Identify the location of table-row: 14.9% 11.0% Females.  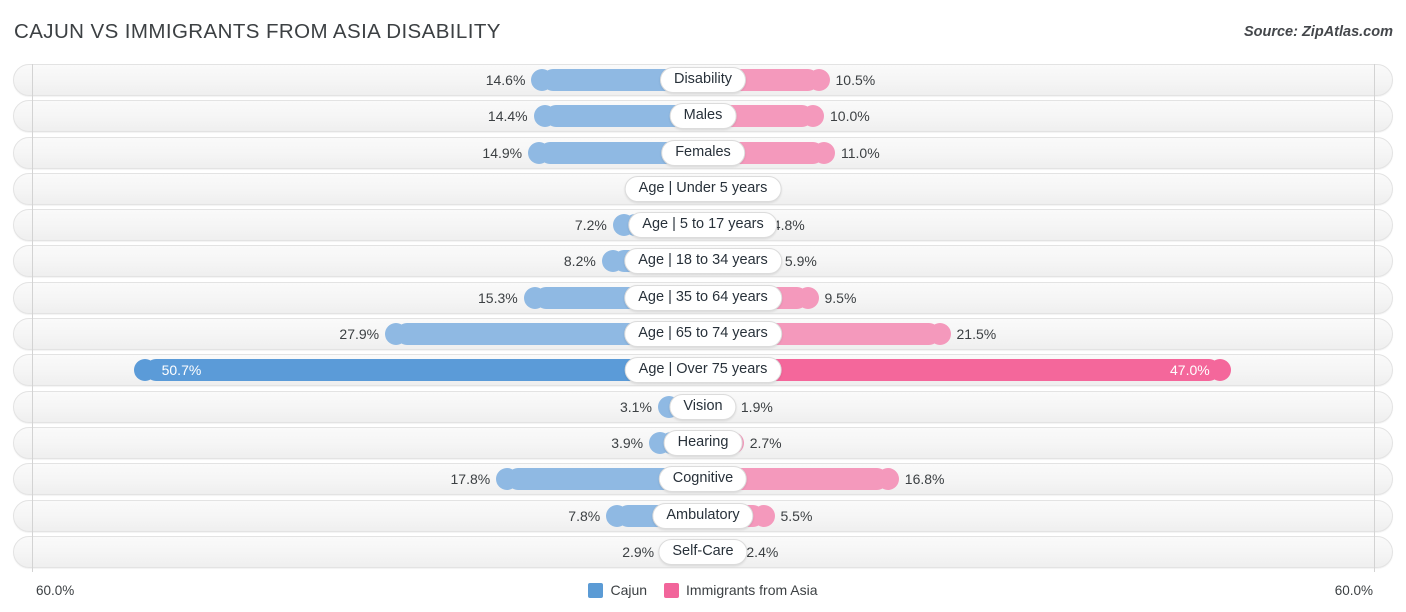
(703, 152).